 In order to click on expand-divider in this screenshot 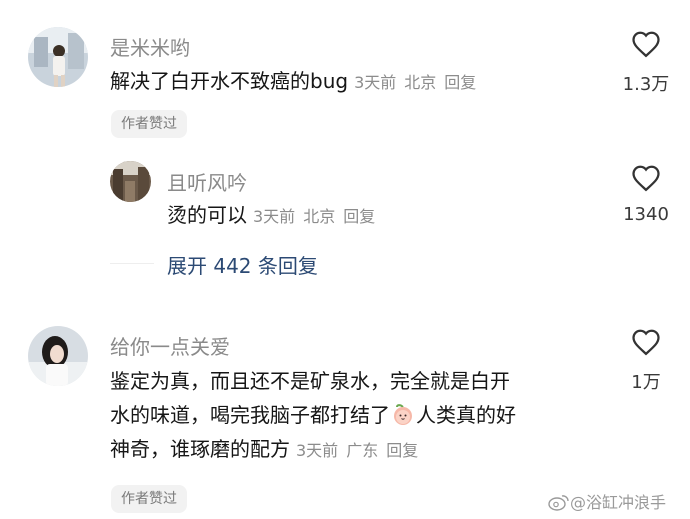, I will do `click(132, 263)`.